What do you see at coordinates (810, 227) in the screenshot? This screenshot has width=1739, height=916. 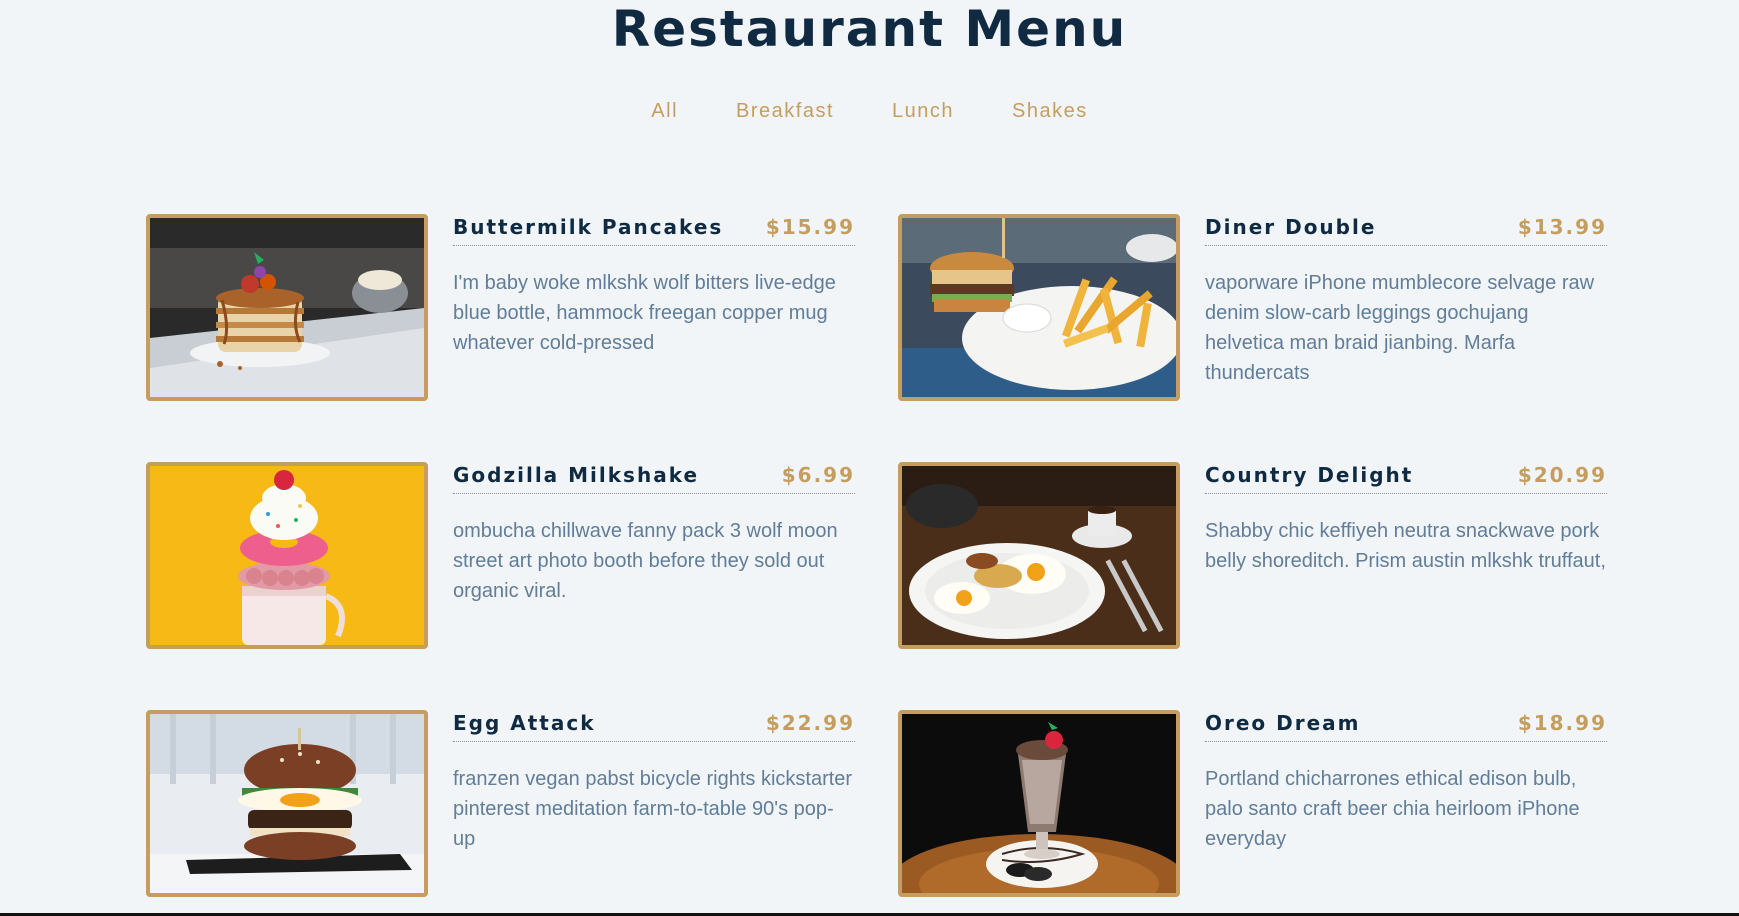 I see `item-price: $15.99` at bounding box center [810, 227].